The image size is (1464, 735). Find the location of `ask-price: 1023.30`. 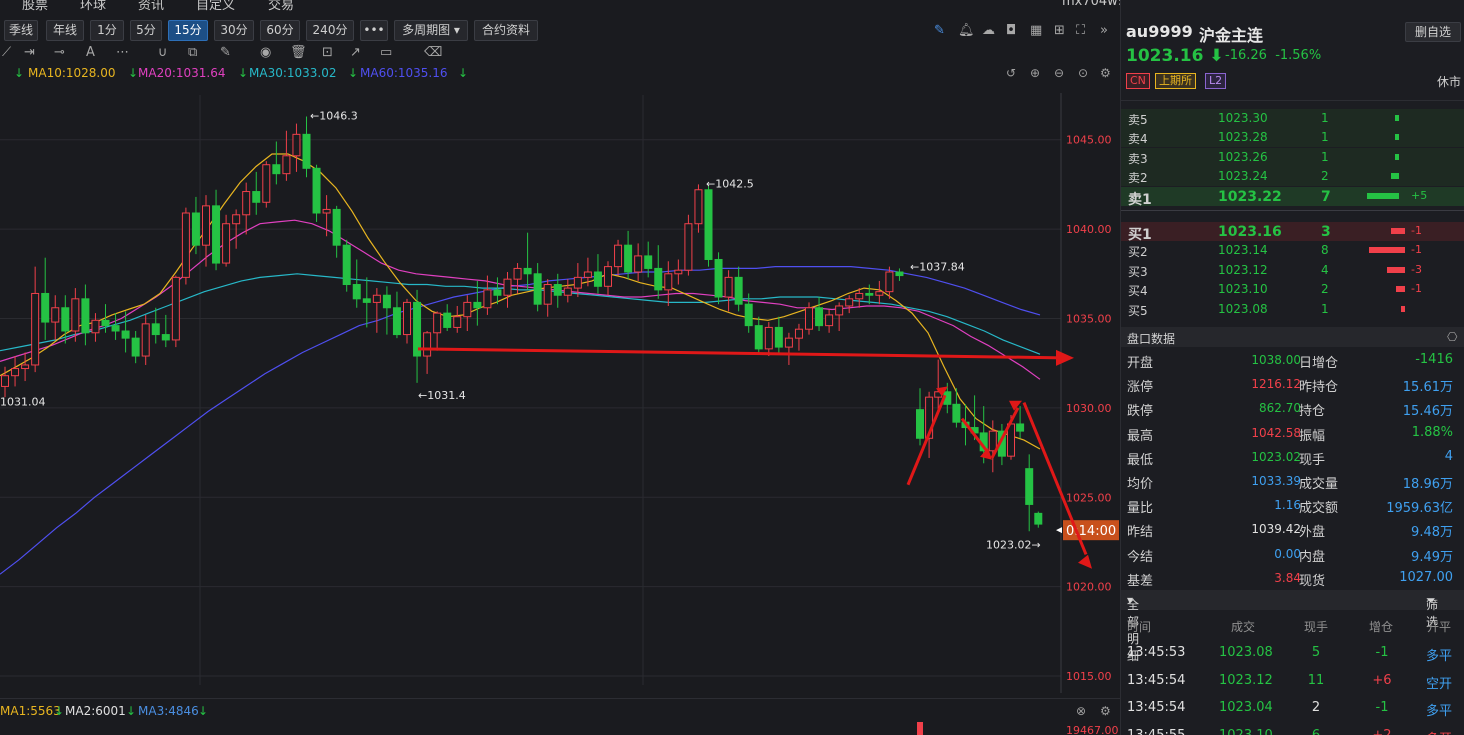

ask-price: 1023.30 is located at coordinates (1243, 118).